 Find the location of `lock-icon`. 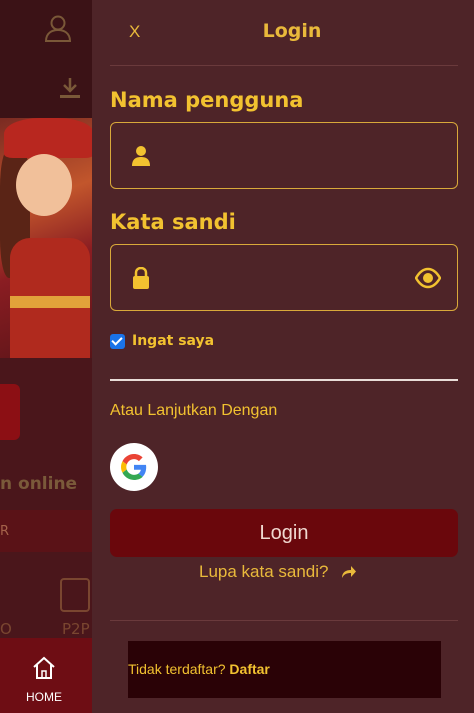

lock-icon is located at coordinates (141, 278).